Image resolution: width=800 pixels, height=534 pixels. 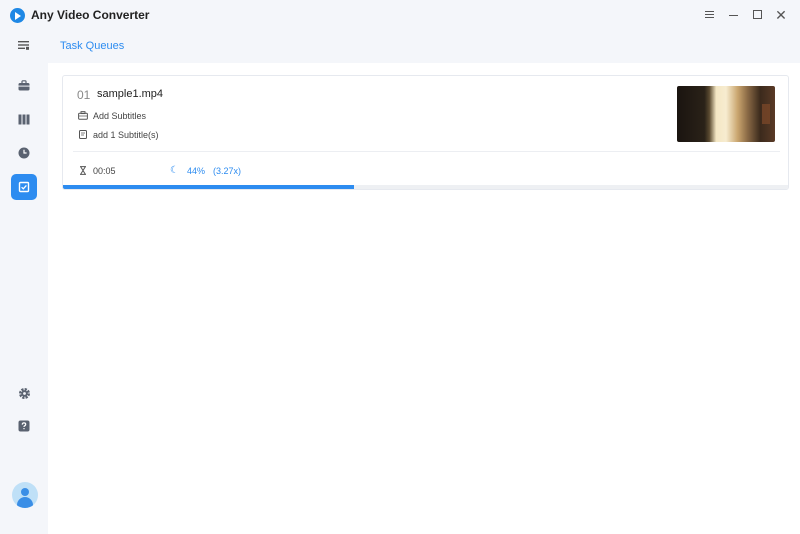 What do you see at coordinates (174, 170) in the screenshot?
I see `spinner-icon: ☾` at bounding box center [174, 170].